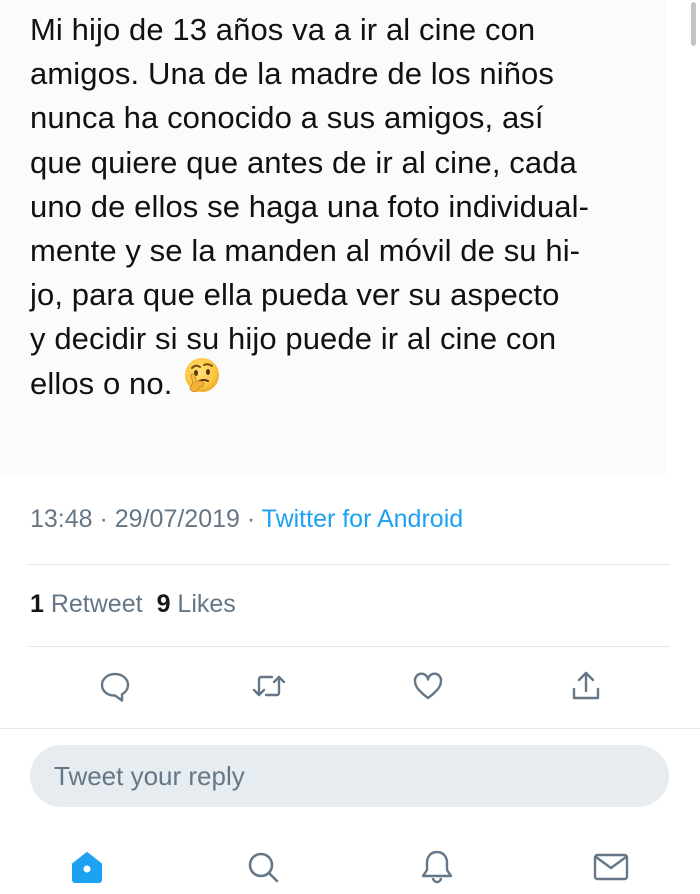  What do you see at coordinates (203, 604) in the screenshot?
I see `likes-label: Likes` at bounding box center [203, 604].